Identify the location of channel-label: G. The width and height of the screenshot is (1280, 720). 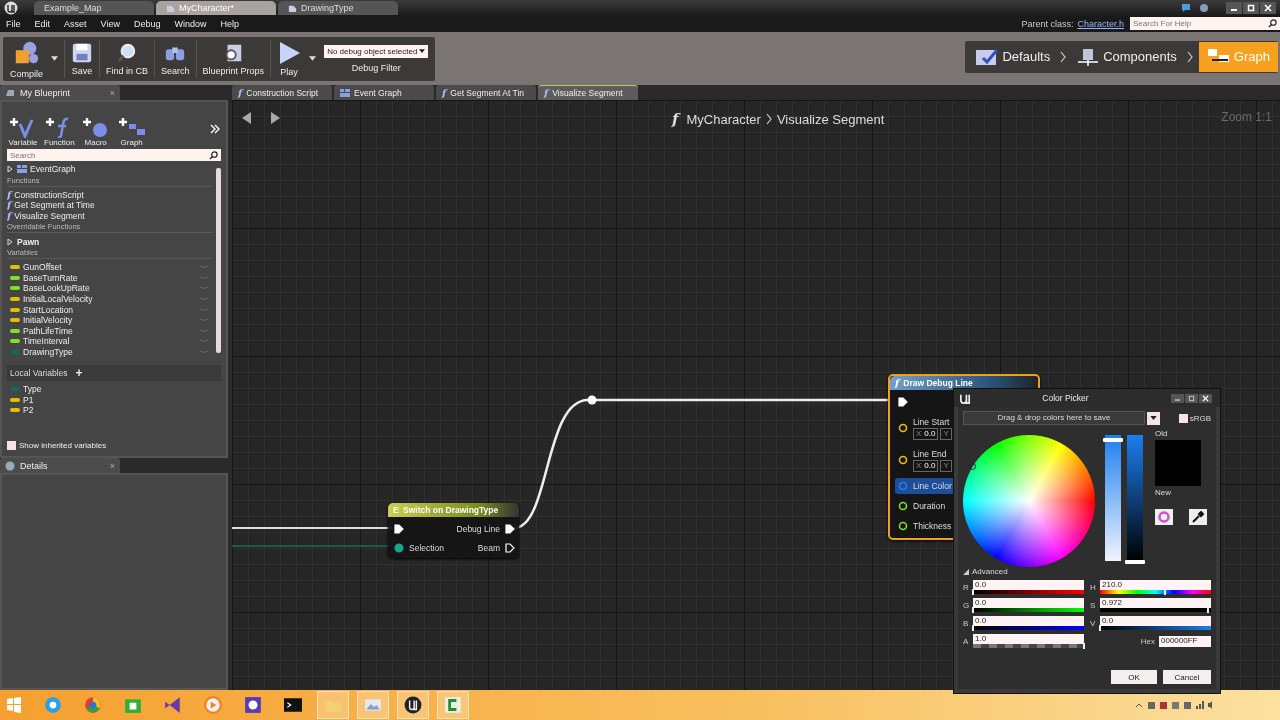
(966, 605).